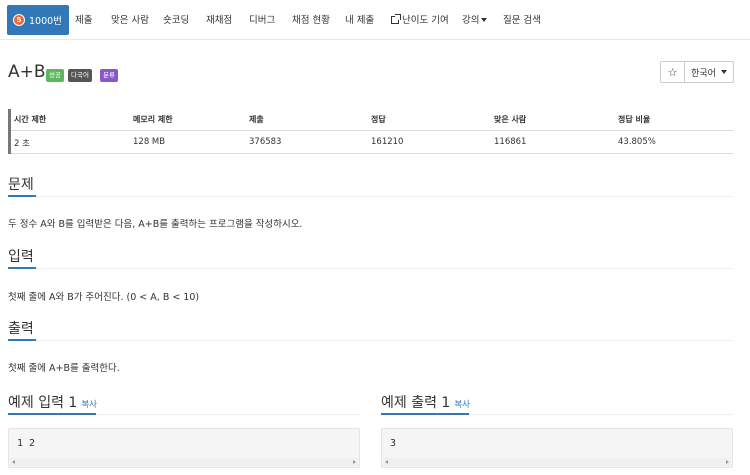  I want to click on star-icon: ☆, so click(672, 72).